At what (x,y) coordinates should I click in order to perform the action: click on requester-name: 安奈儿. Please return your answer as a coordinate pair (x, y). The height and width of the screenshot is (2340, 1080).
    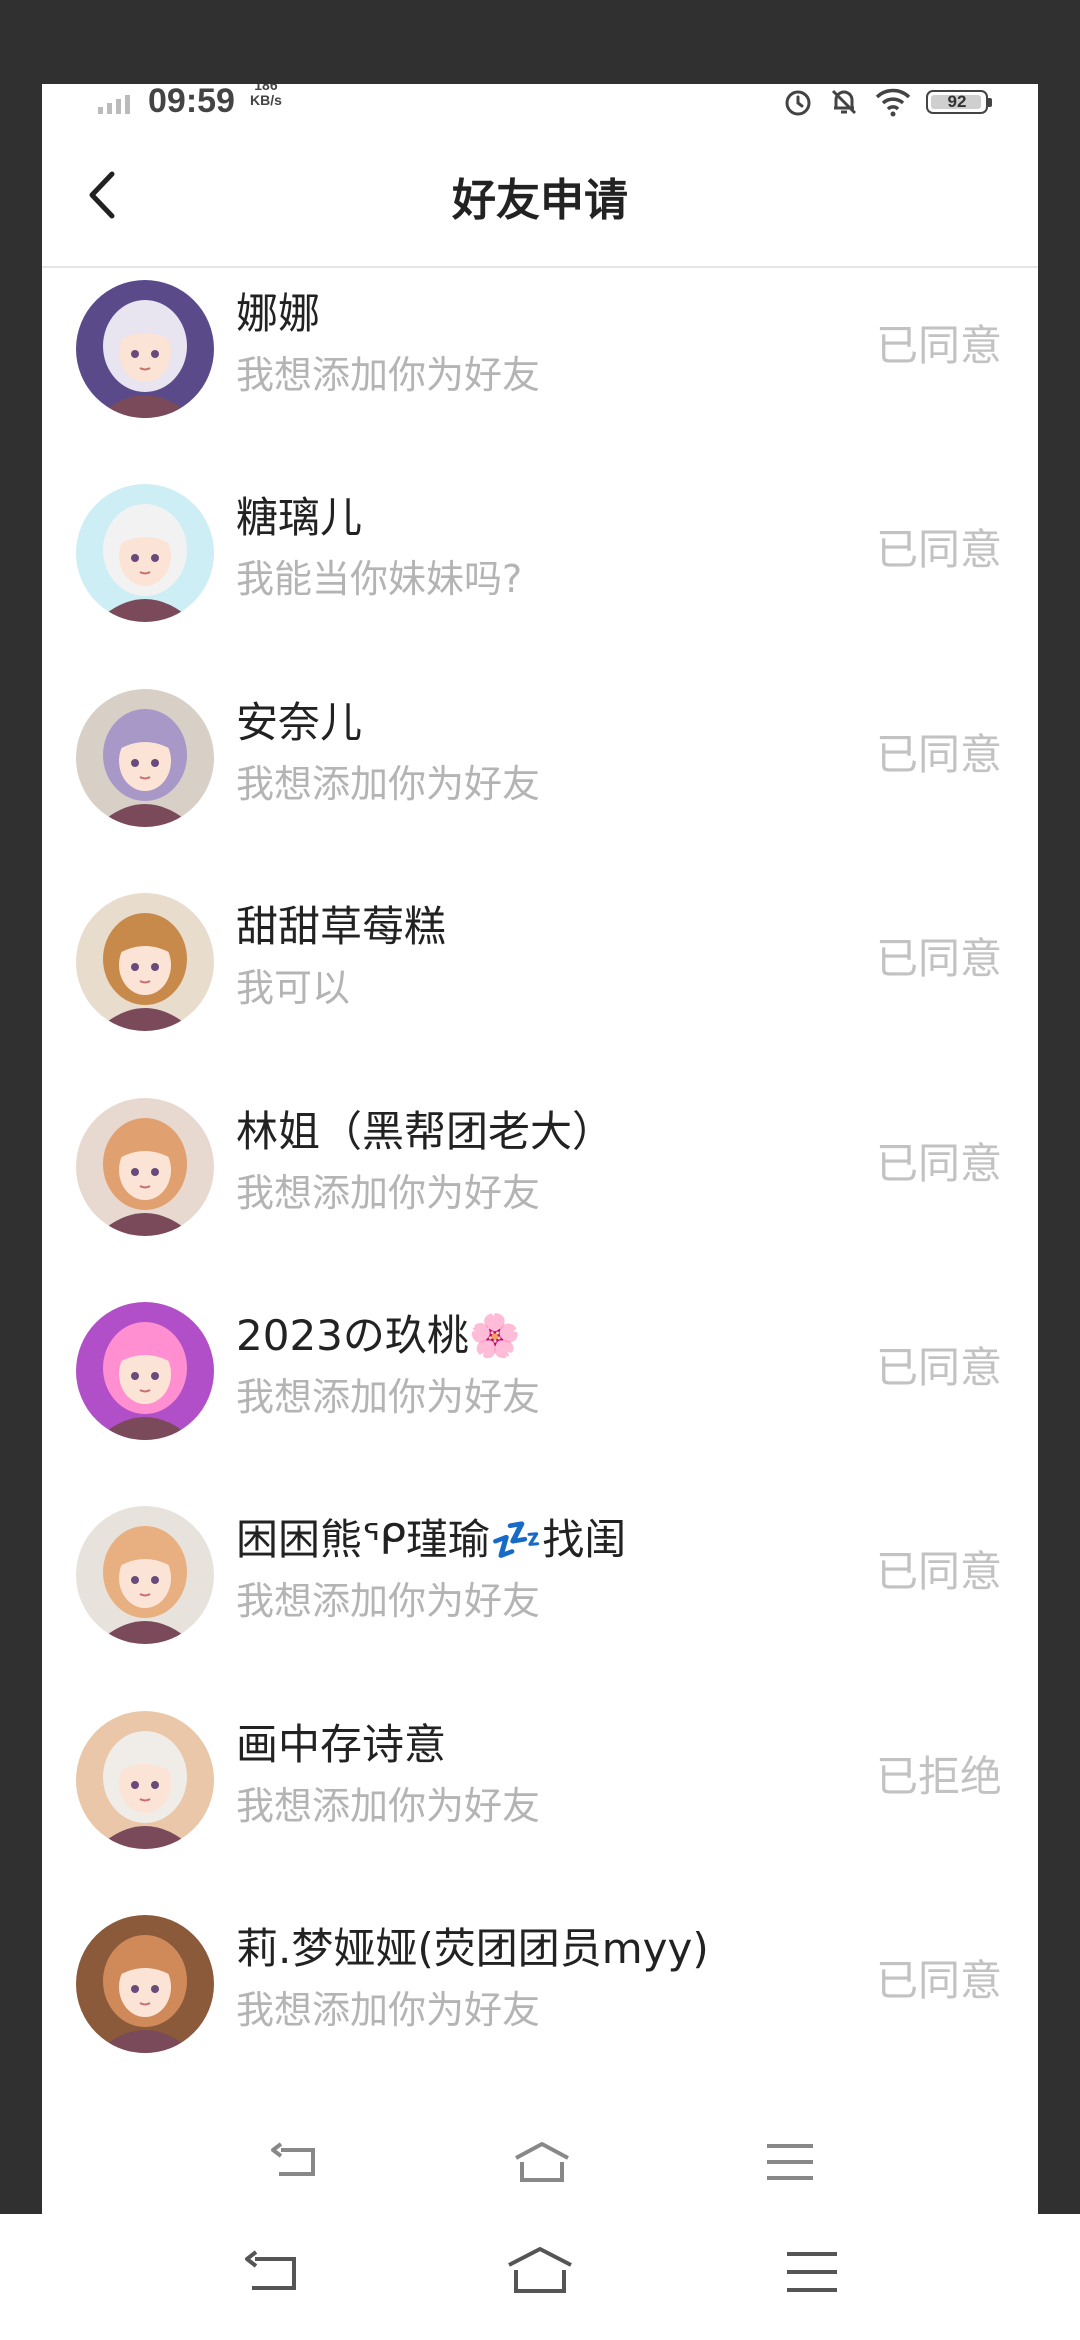
    Looking at the image, I should click on (299, 722).